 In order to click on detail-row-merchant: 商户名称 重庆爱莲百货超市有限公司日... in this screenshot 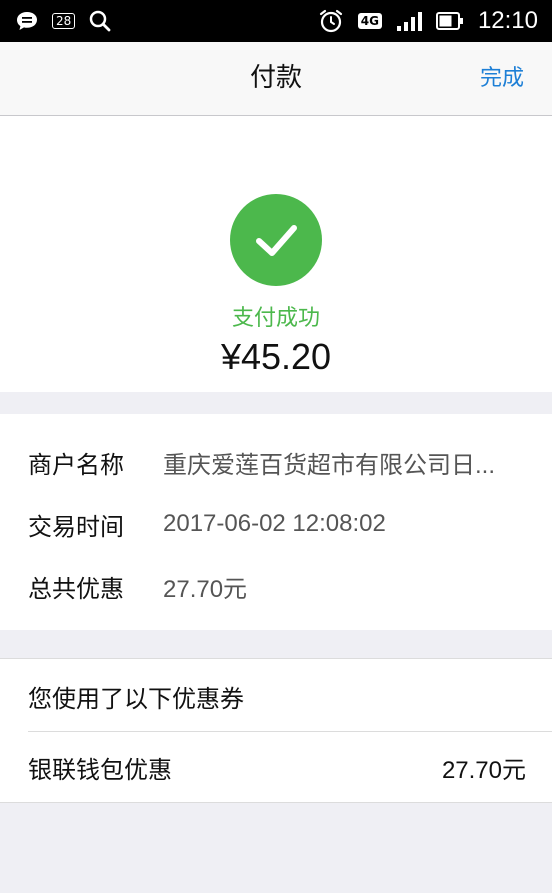, I will do `click(278, 462)`.